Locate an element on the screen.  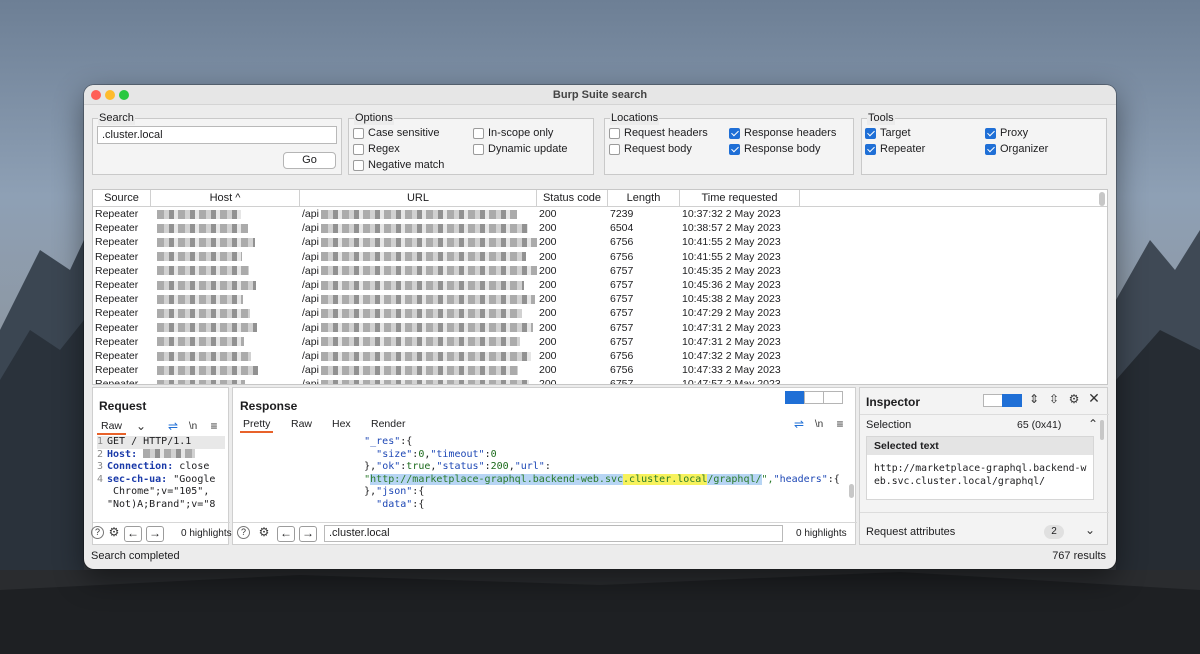
proxy-checkbox: Proxy is located at coordinates (1006, 133).